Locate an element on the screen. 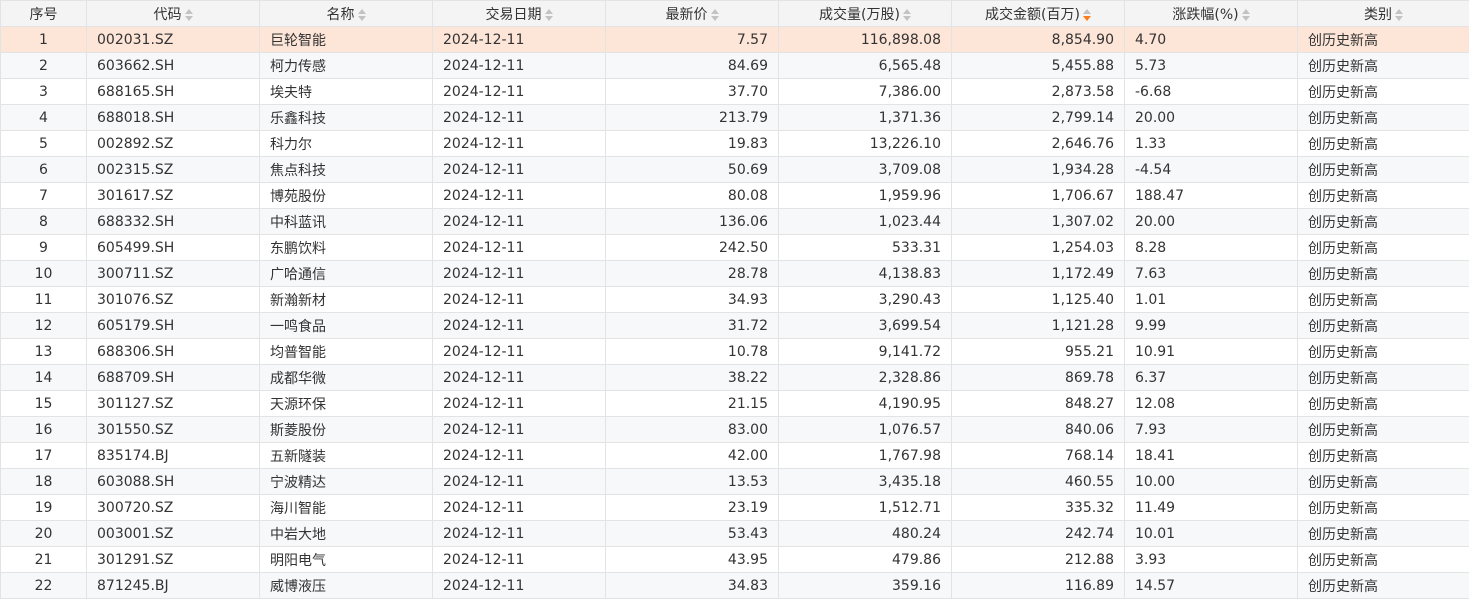 This screenshot has height=599, width=1469. cell-change: 8.28 is located at coordinates (1211, 248).